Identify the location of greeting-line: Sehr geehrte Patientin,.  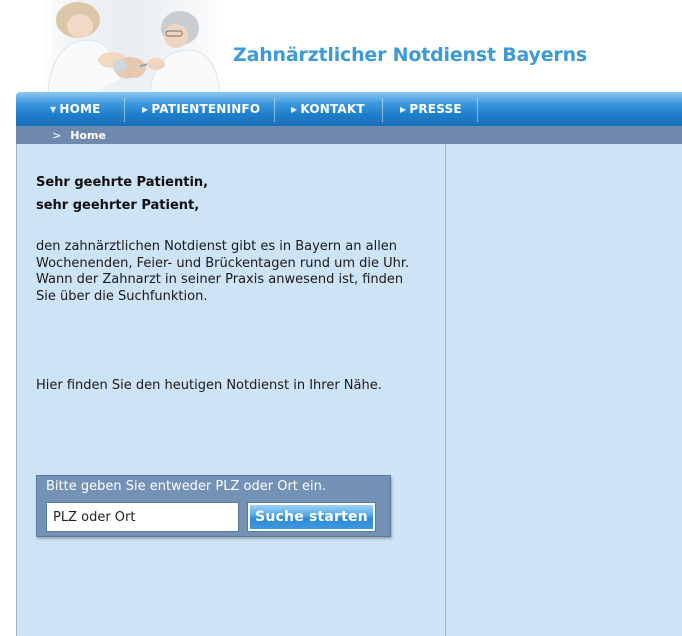
(122, 182).